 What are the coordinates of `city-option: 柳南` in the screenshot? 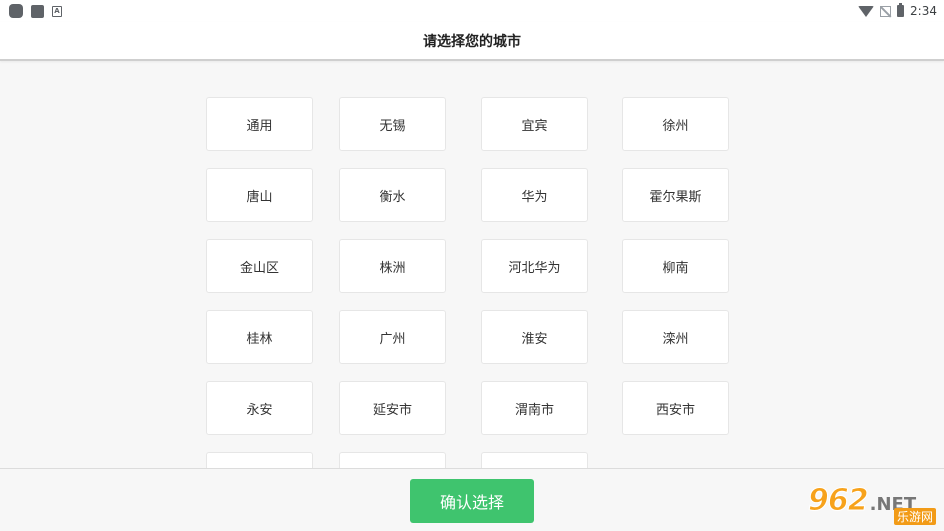 It's located at (675, 266).